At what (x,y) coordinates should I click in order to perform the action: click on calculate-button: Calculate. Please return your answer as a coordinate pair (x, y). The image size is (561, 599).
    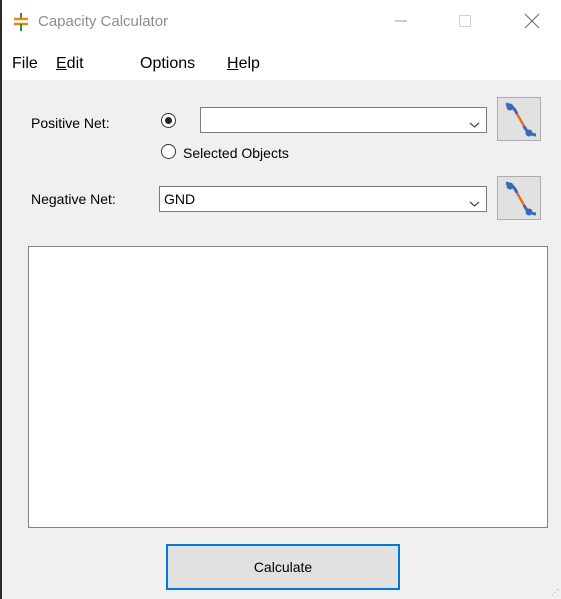
    Looking at the image, I should click on (283, 567).